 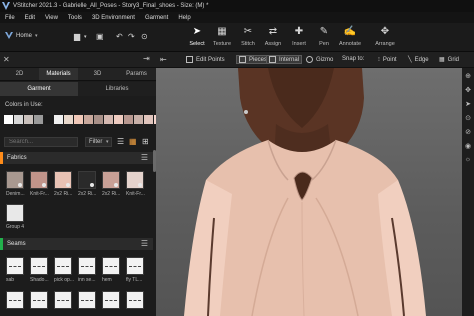 I want to click on search-field: ⌕, so click(x=47, y=142).